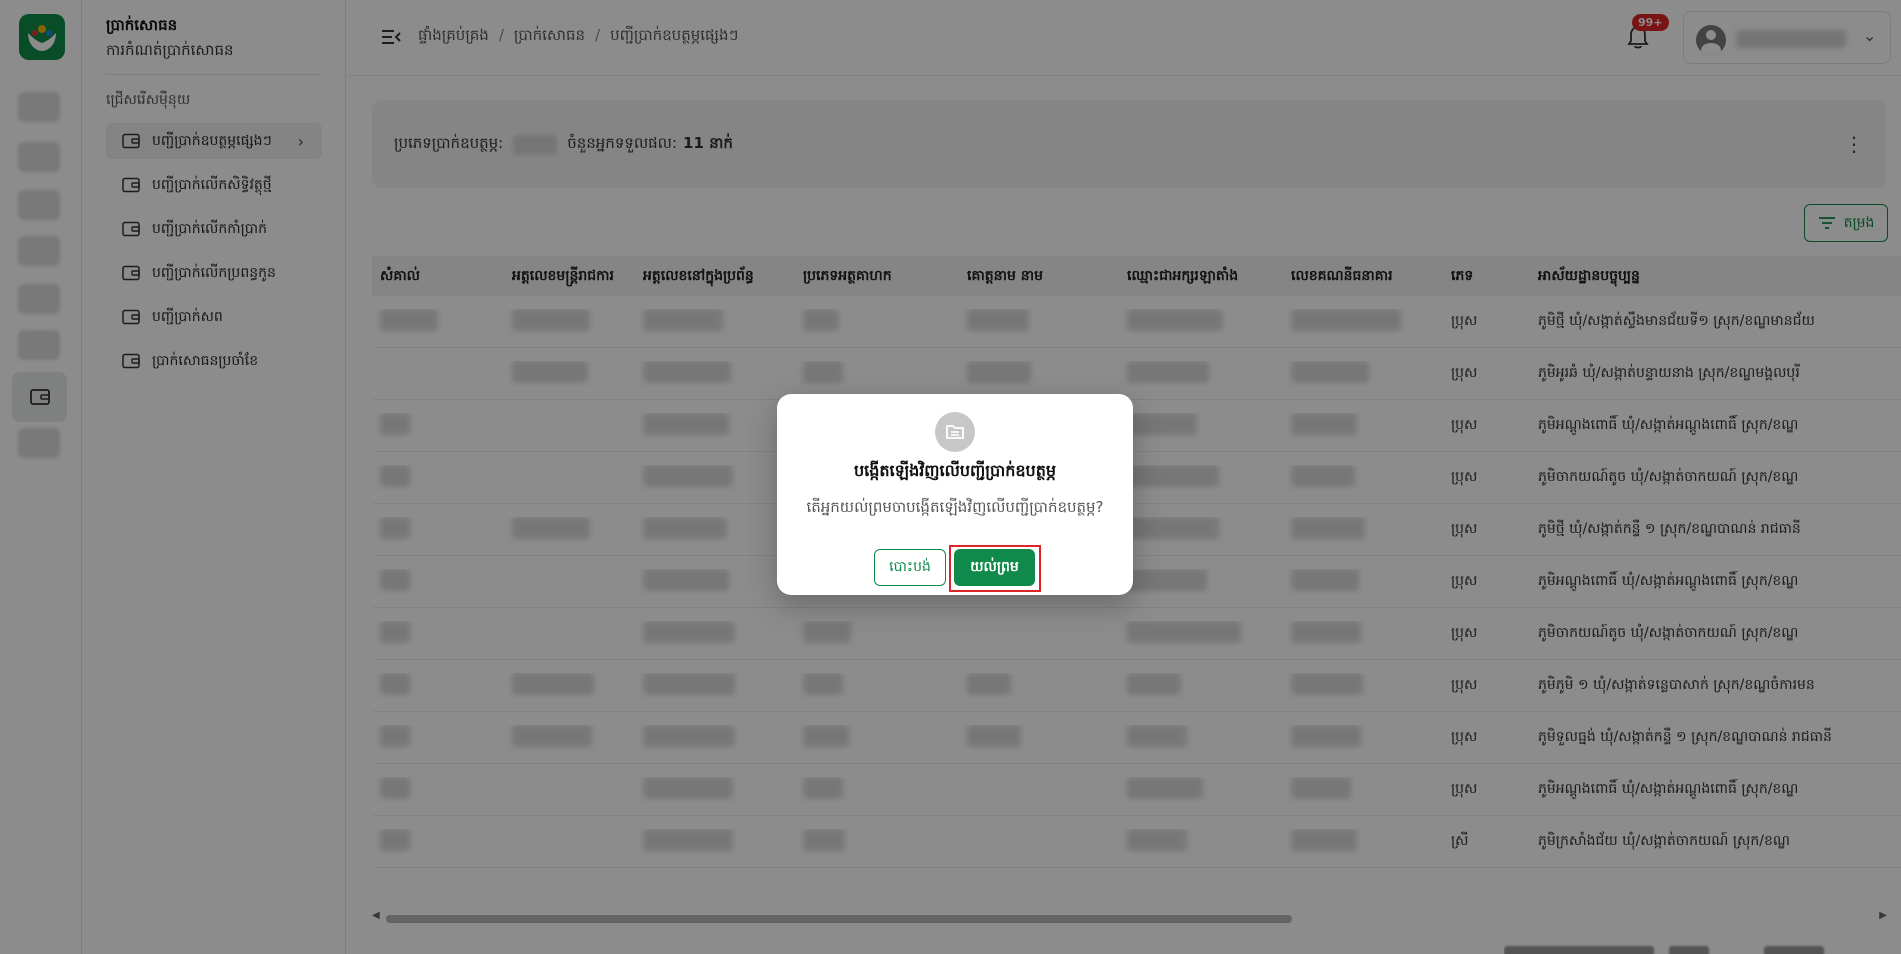  What do you see at coordinates (994, 567) in the screenshot?
I see `confirm-button: យល់ព្រម` at bounding box center [994, 567].